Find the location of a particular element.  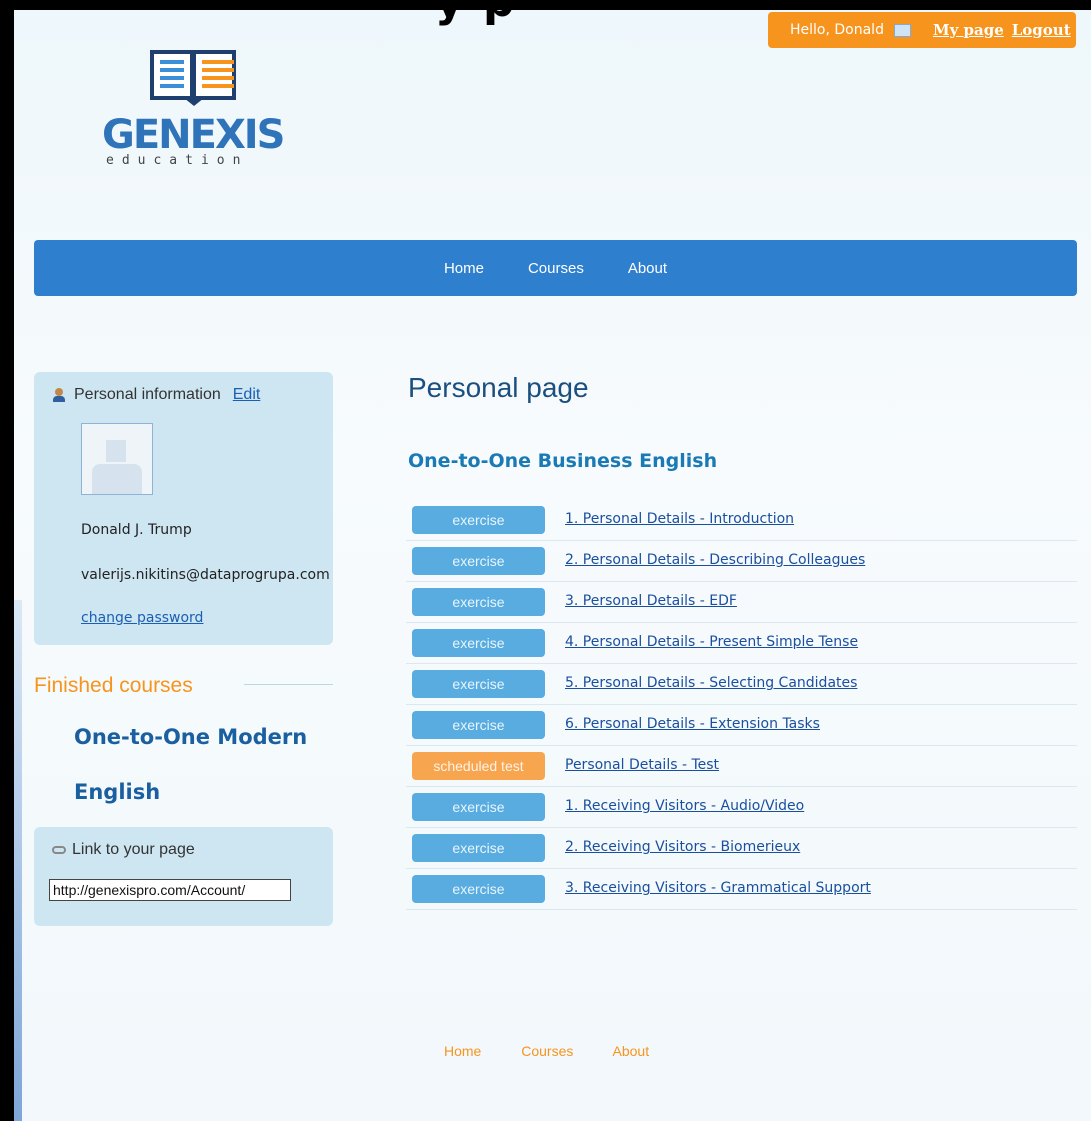

avatar is located at coordinates (117, 459).